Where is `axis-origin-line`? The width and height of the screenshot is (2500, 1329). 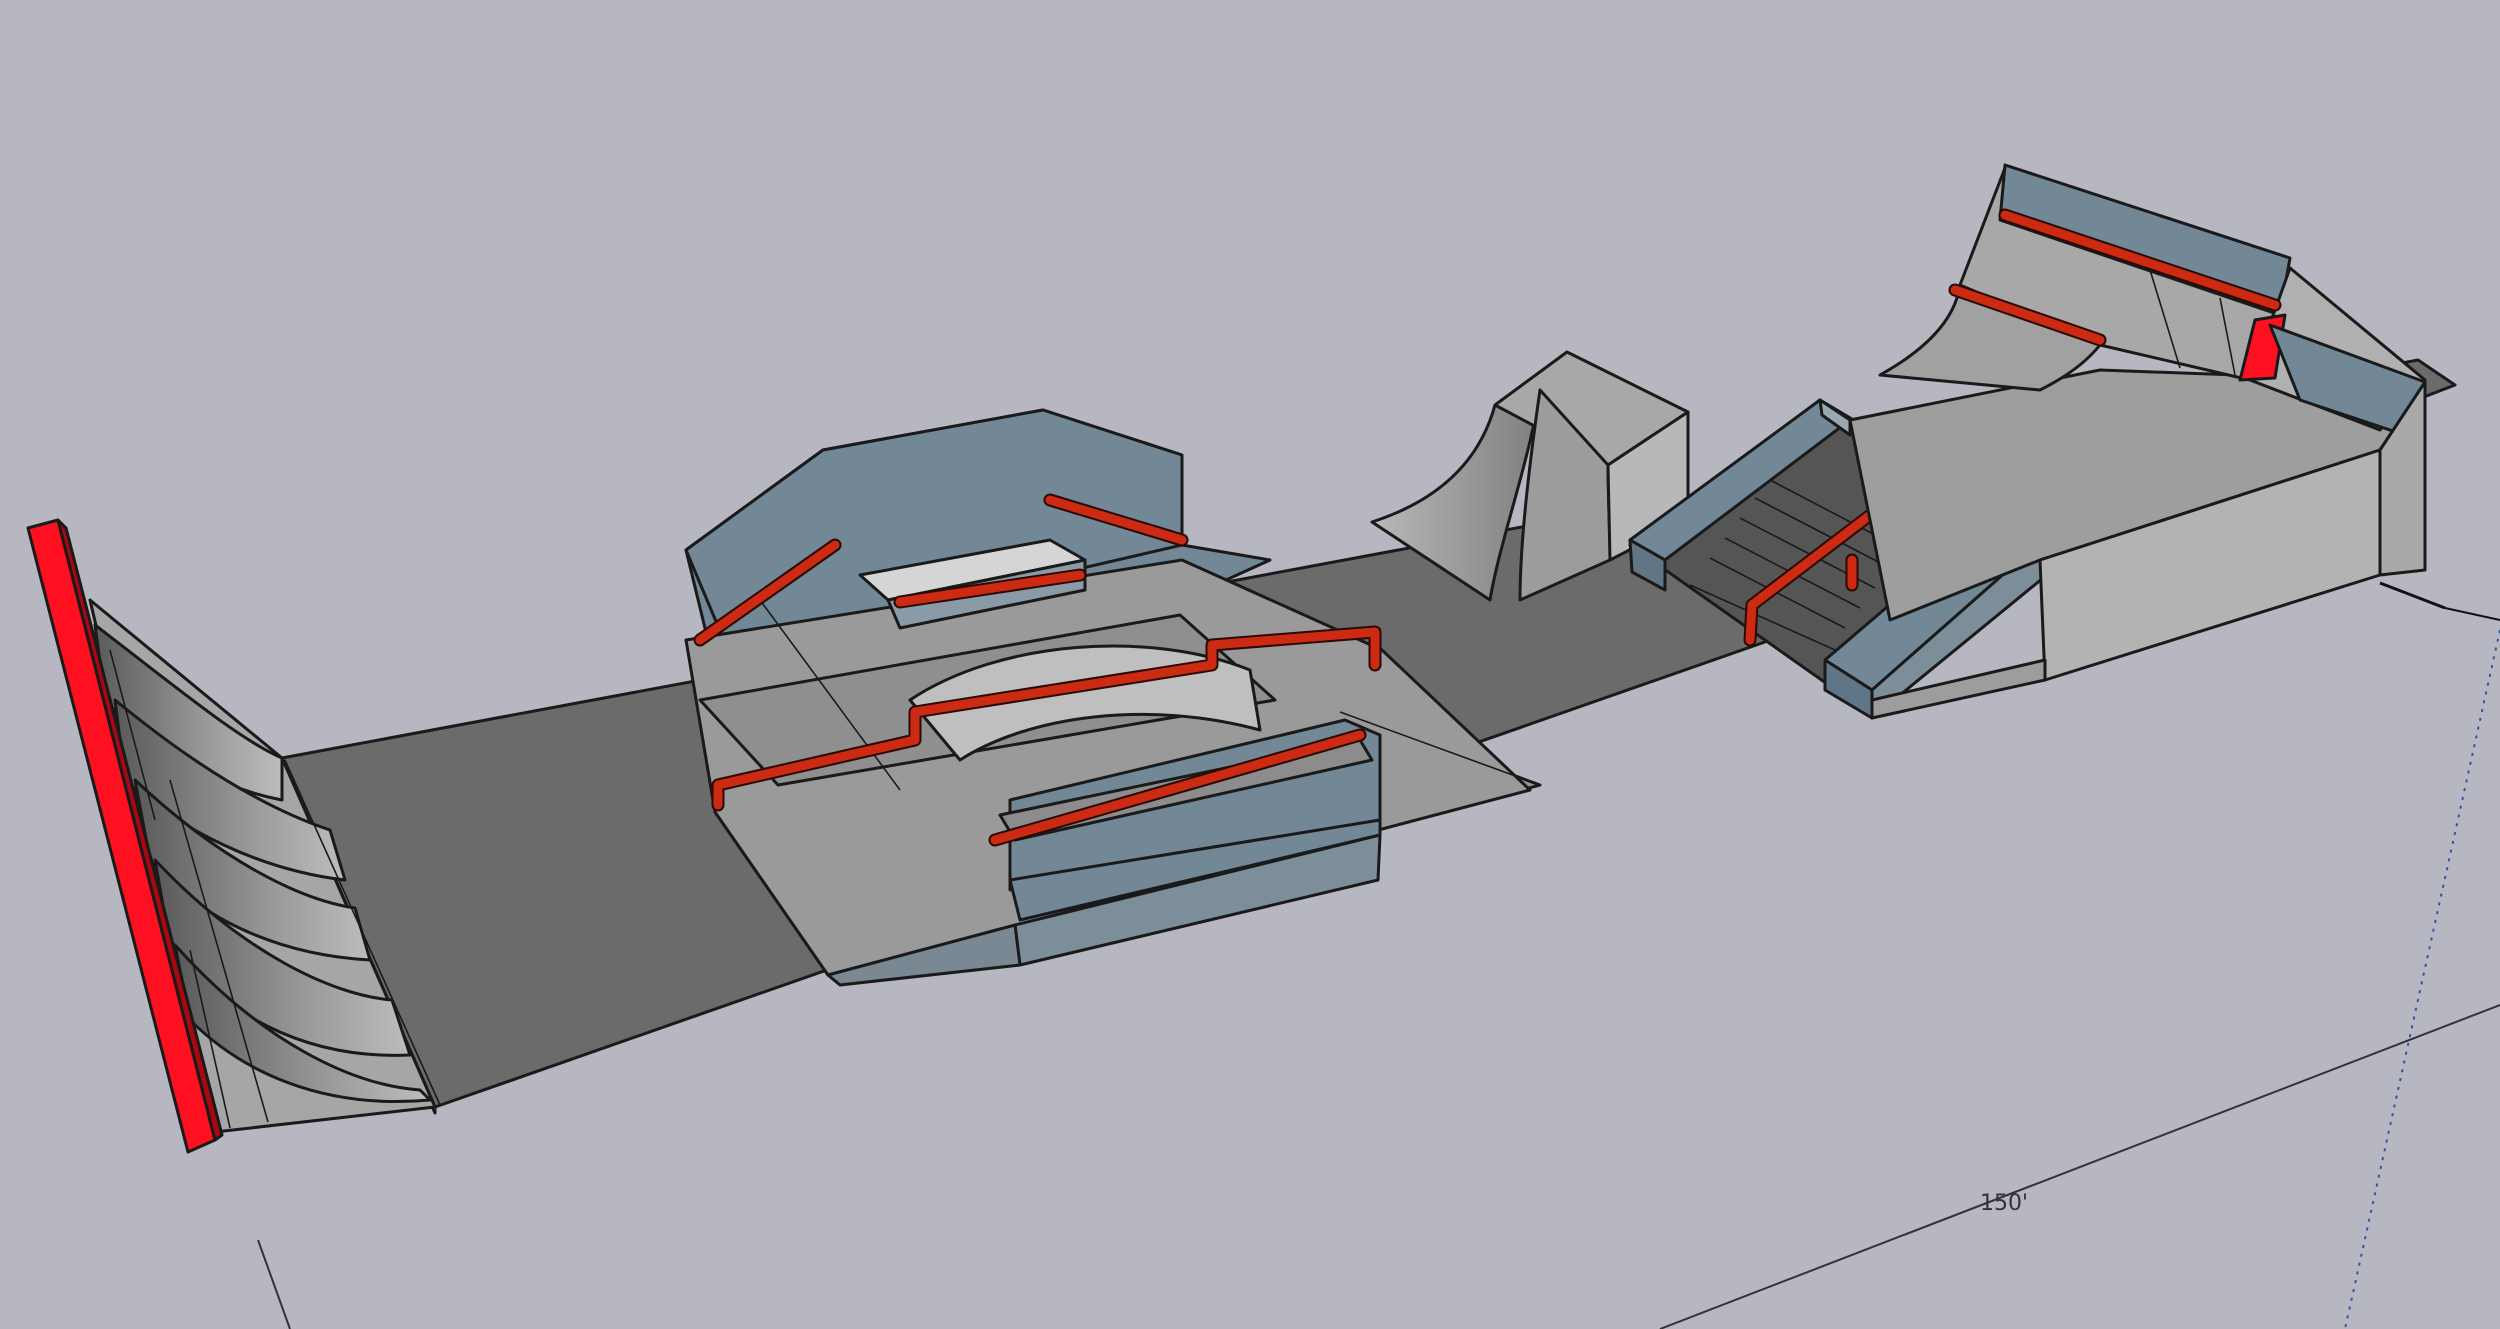 axis-origin-line is located at coordinates (2472, 614).